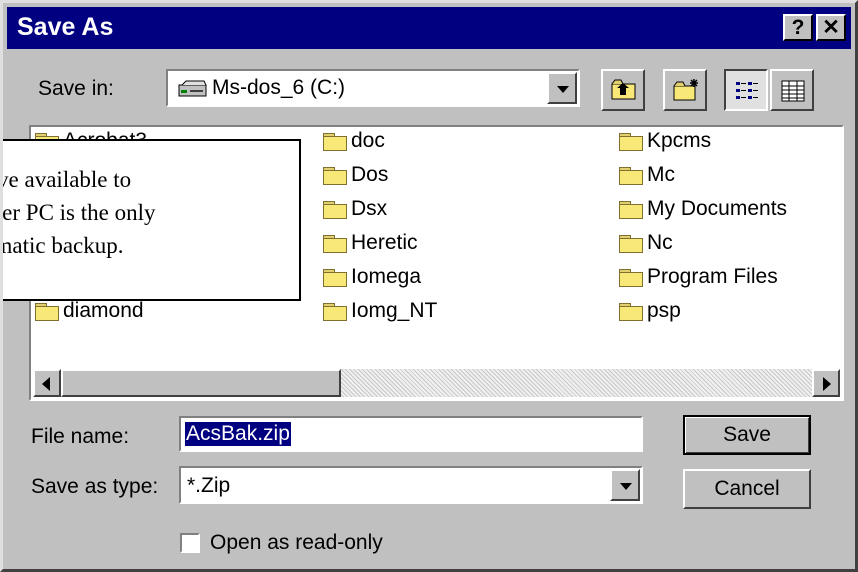 The image size is (858, 572). What do you see at coordinates (63, 245) in the screenshot?
I see `callout-line: omatic backup.` at bounding box center [63, 245].